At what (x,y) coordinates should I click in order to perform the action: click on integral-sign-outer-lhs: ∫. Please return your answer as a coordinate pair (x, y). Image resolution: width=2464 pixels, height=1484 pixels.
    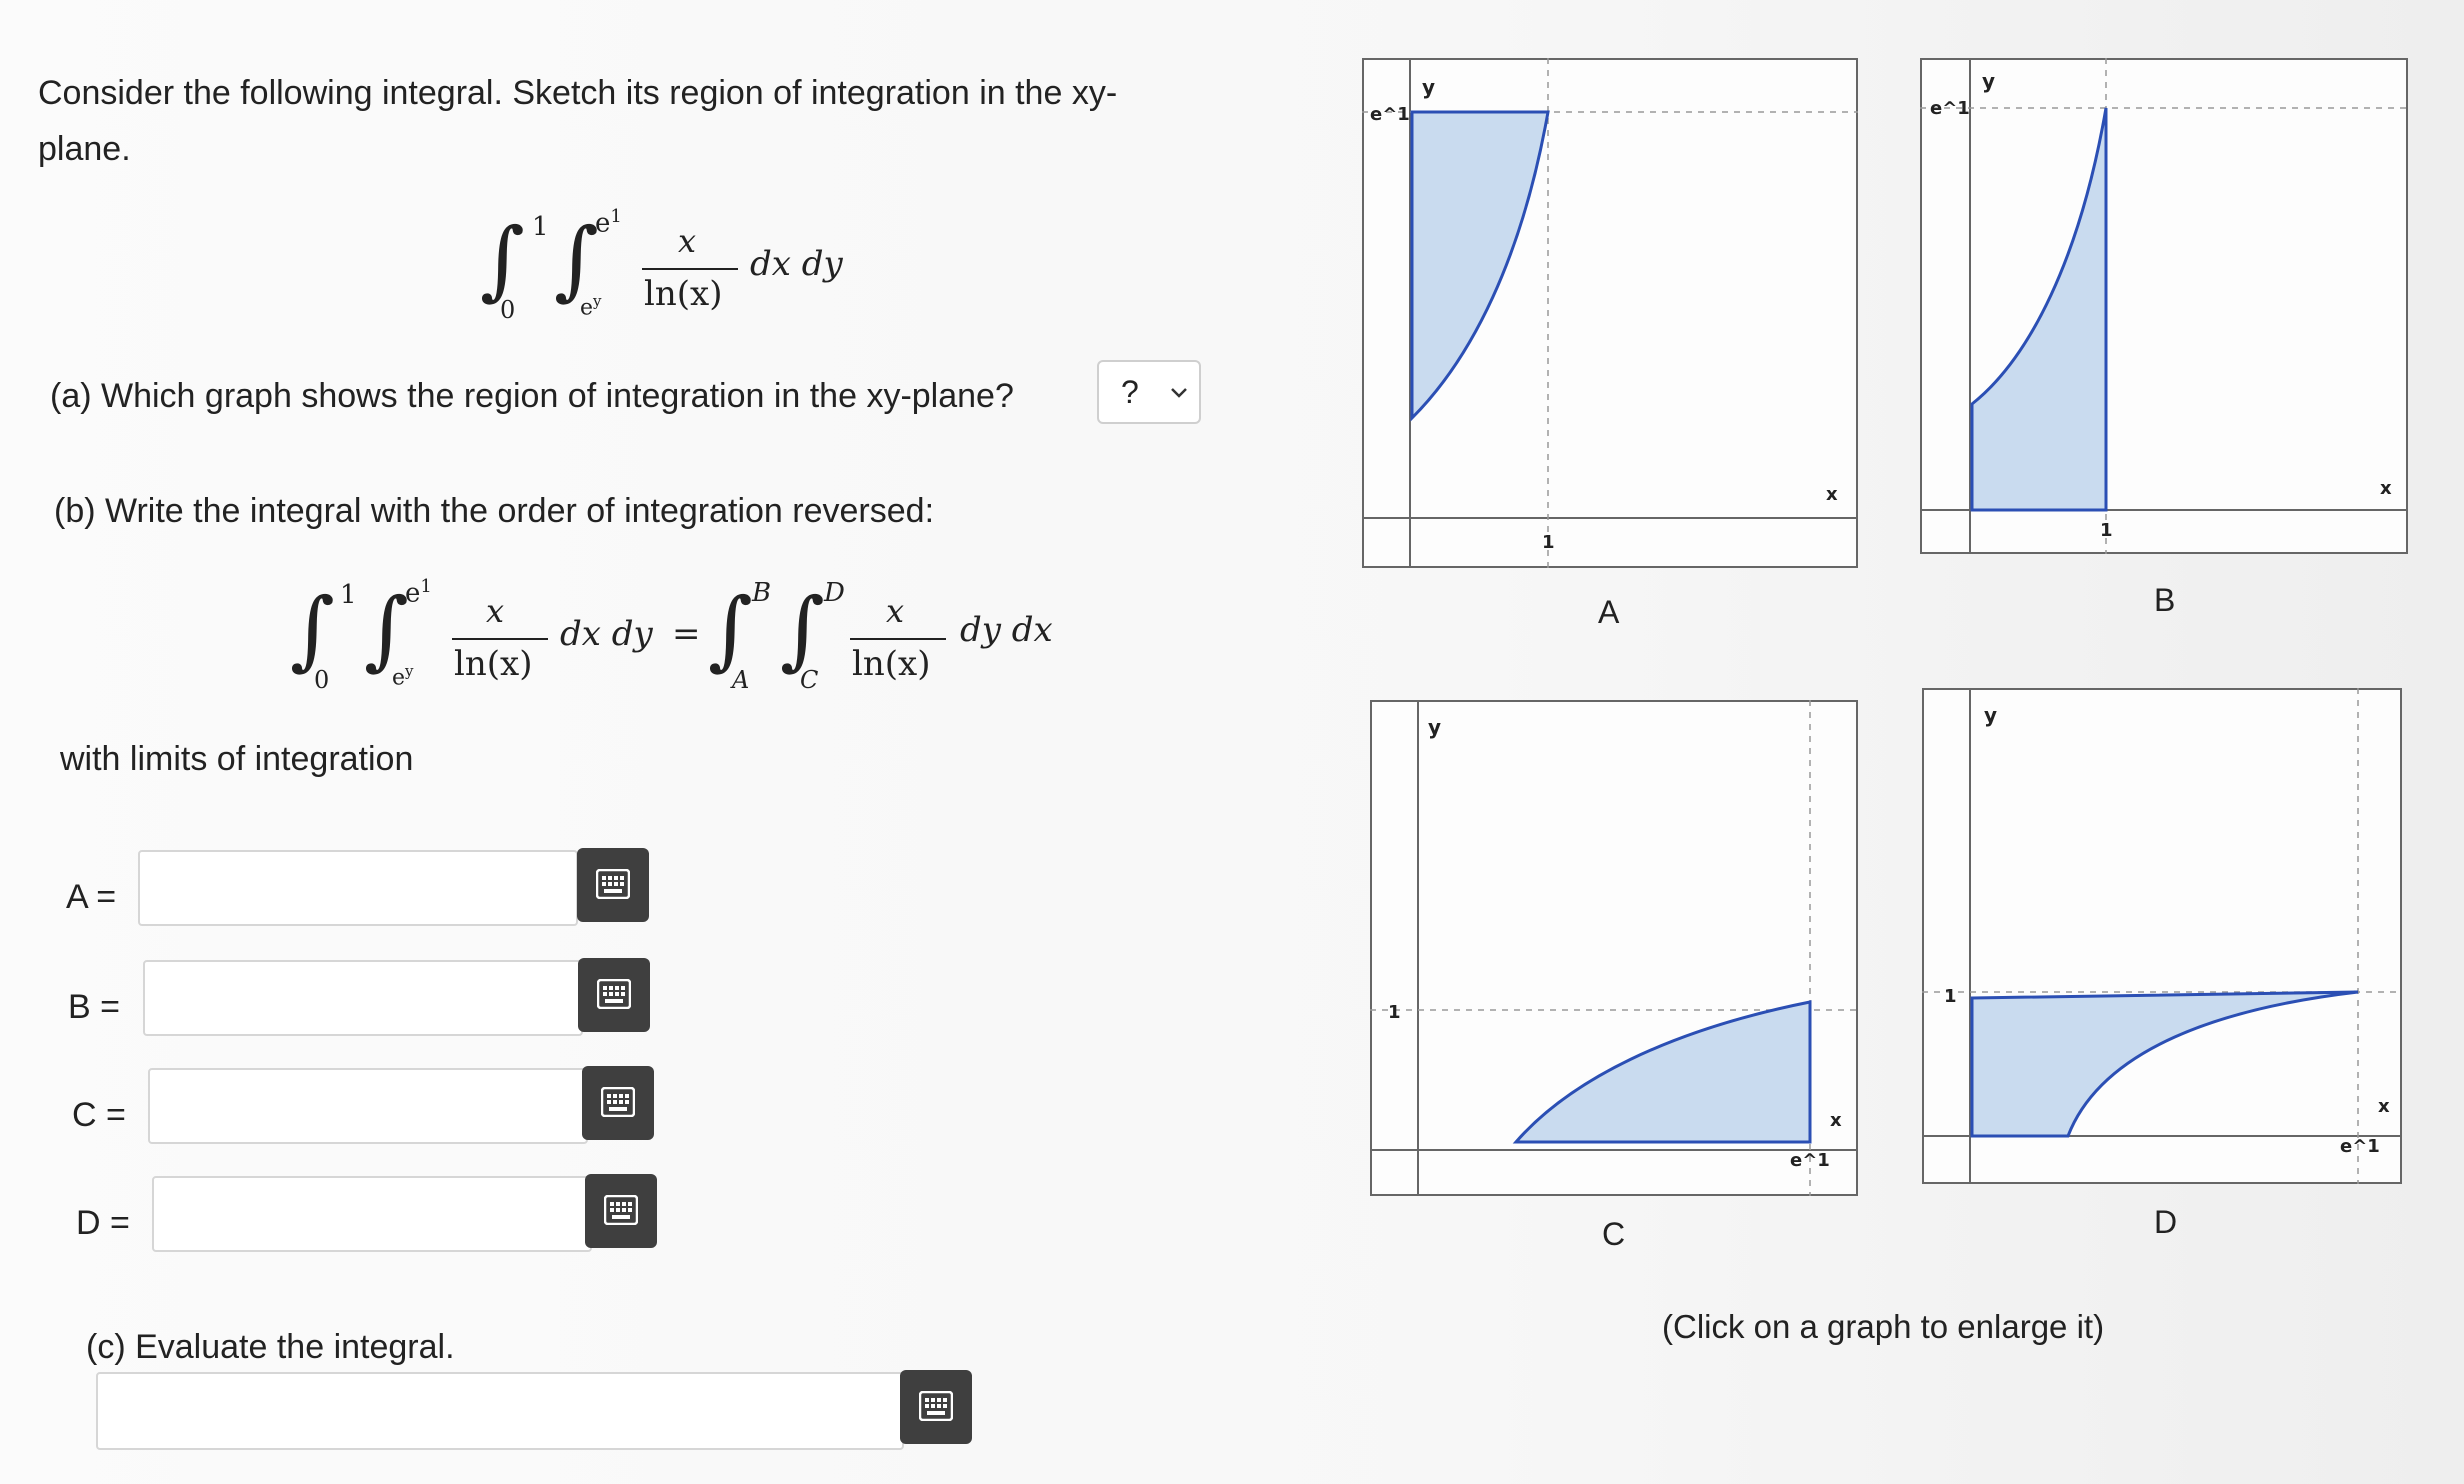
    Looking at the image, I should click on (312, 630).